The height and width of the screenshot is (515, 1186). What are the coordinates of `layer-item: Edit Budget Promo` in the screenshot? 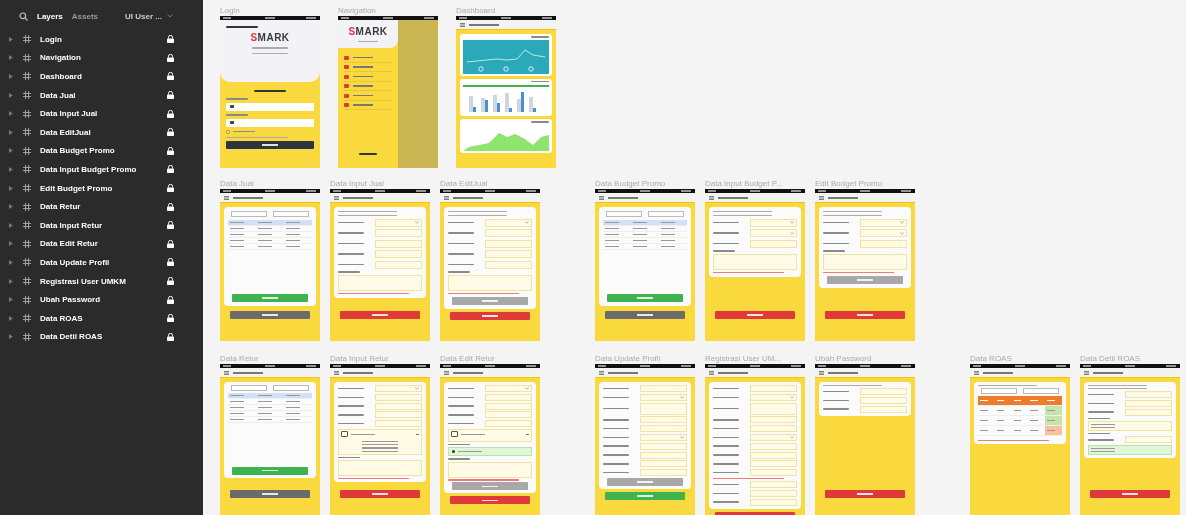 It's located at (105, 188).